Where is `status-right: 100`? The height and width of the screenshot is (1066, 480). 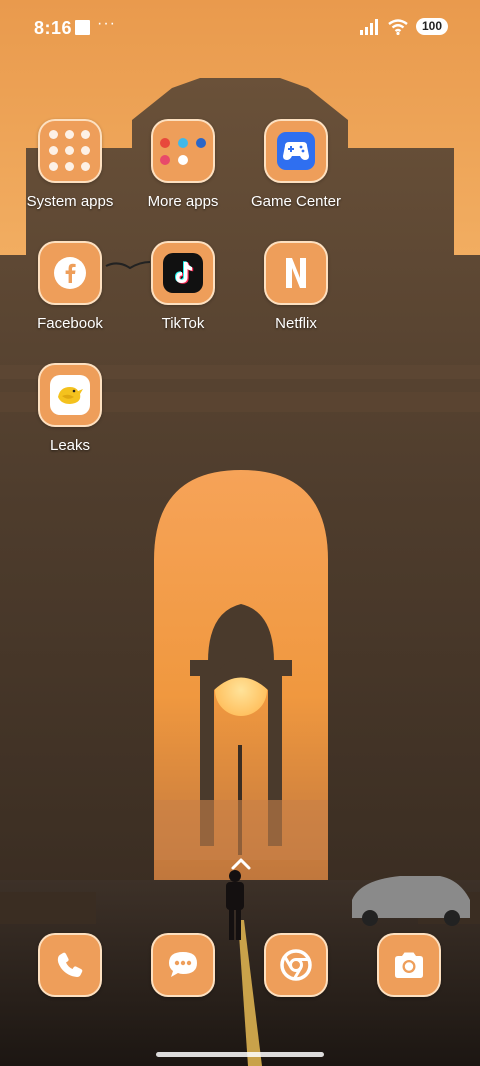 status-right: 100 is located at coordinates (403, 26).